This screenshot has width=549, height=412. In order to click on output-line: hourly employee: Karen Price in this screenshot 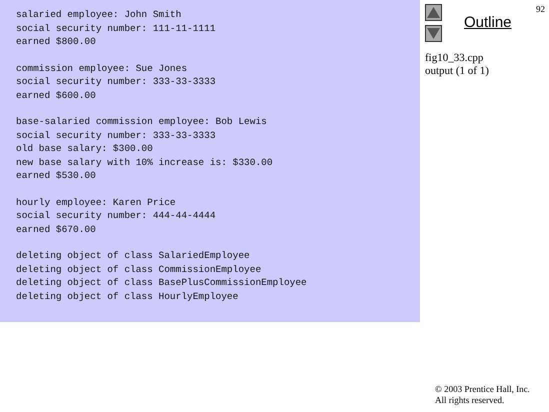, I will do `click(96, 202)`.